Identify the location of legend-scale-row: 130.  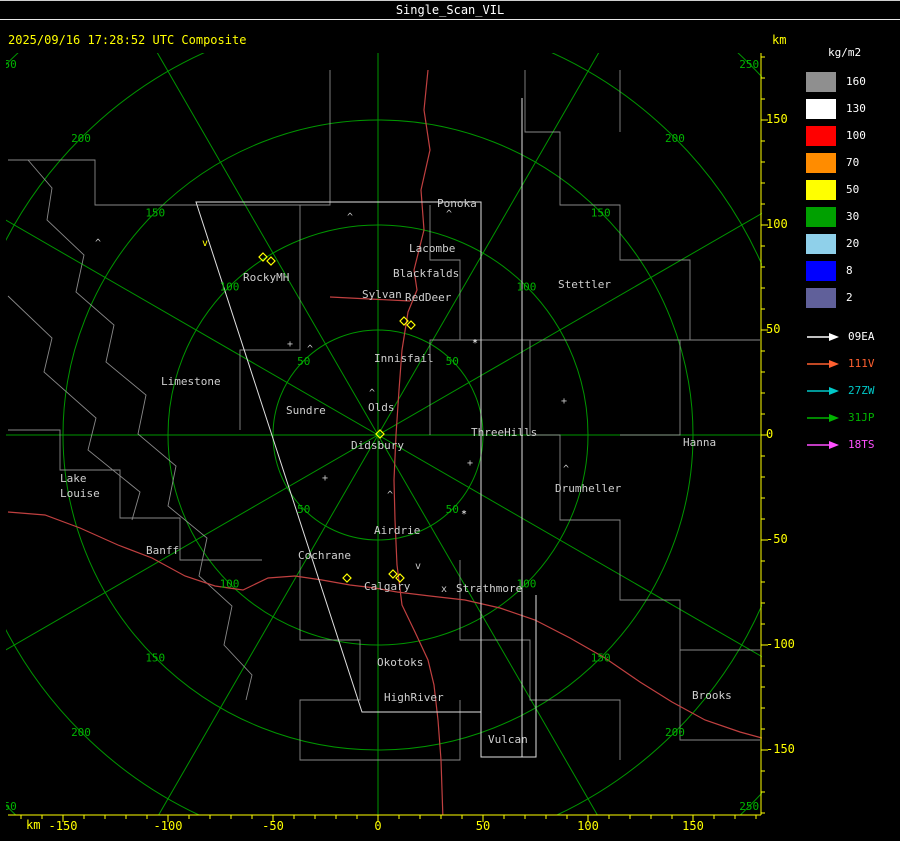
(853, 108).